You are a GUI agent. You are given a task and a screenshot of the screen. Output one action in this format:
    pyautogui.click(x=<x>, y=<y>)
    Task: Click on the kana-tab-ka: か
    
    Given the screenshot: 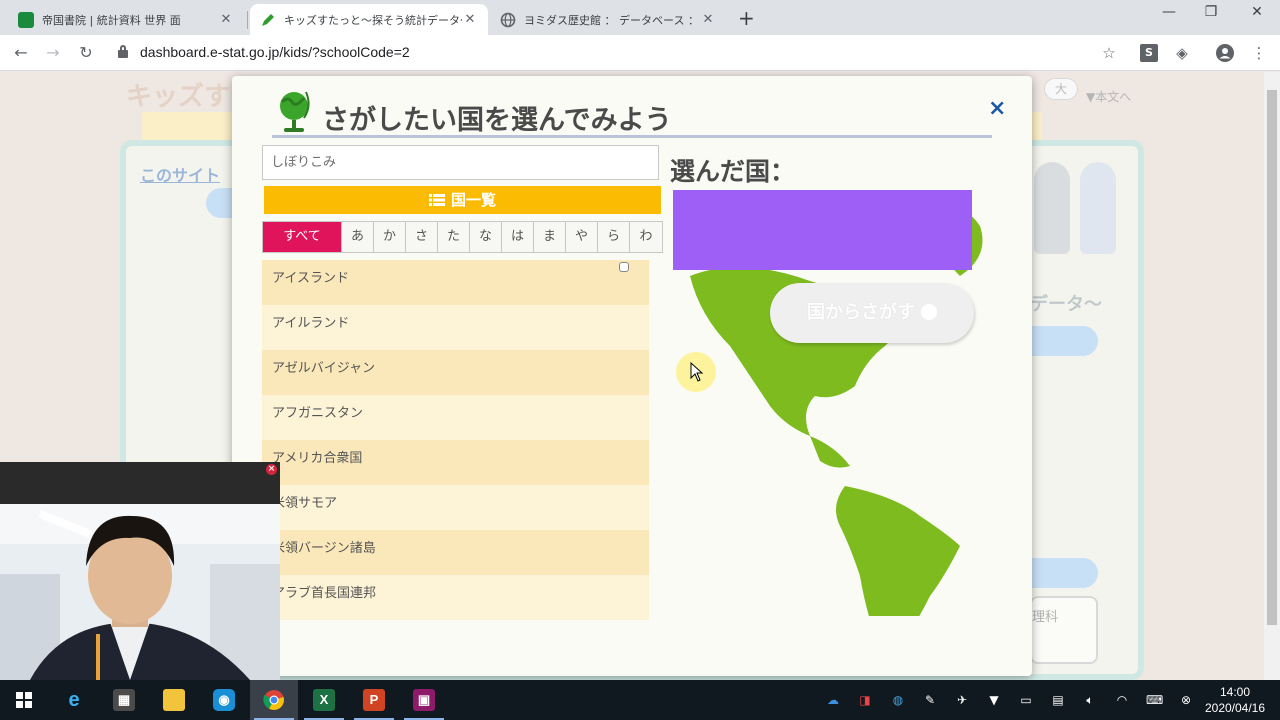 What is the action you would take?
    pyautogui.click(x=390, y=237)
    